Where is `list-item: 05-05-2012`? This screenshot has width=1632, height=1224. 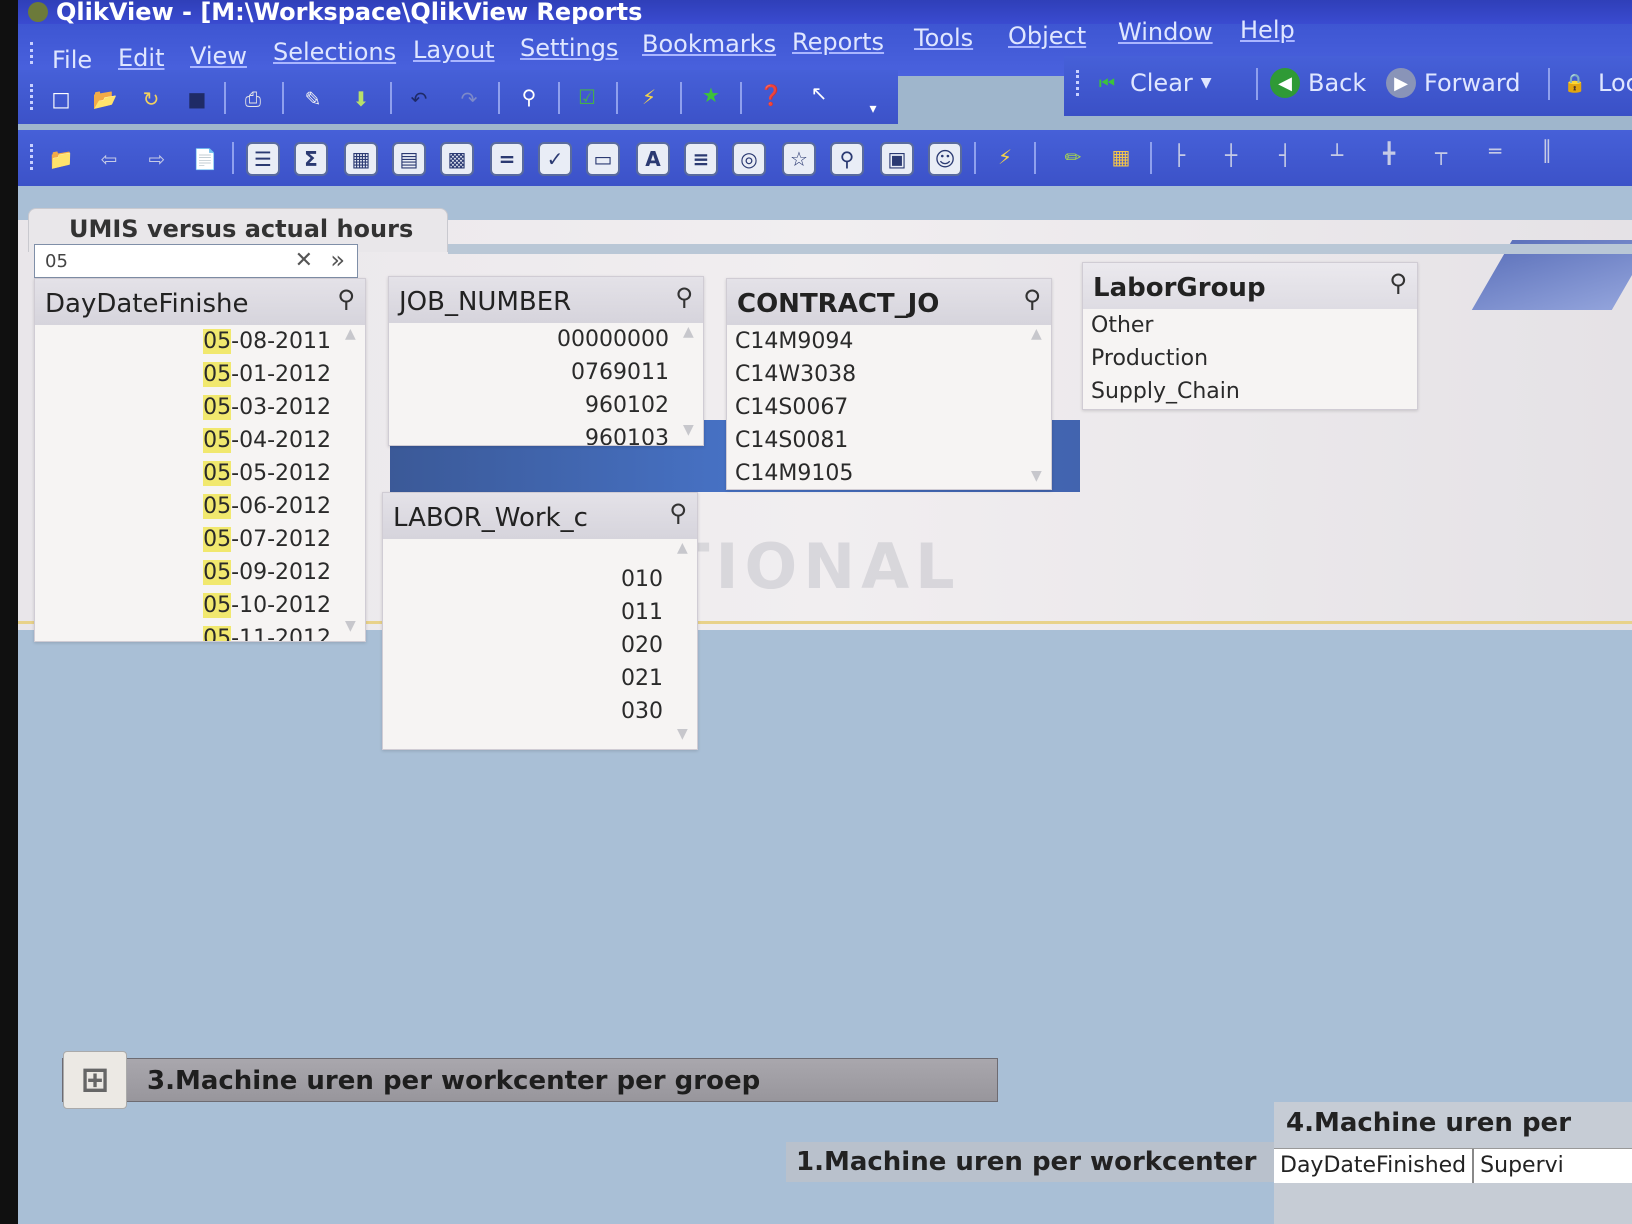
list-item: 05-05-2012 is located at coordinates (200, 473).